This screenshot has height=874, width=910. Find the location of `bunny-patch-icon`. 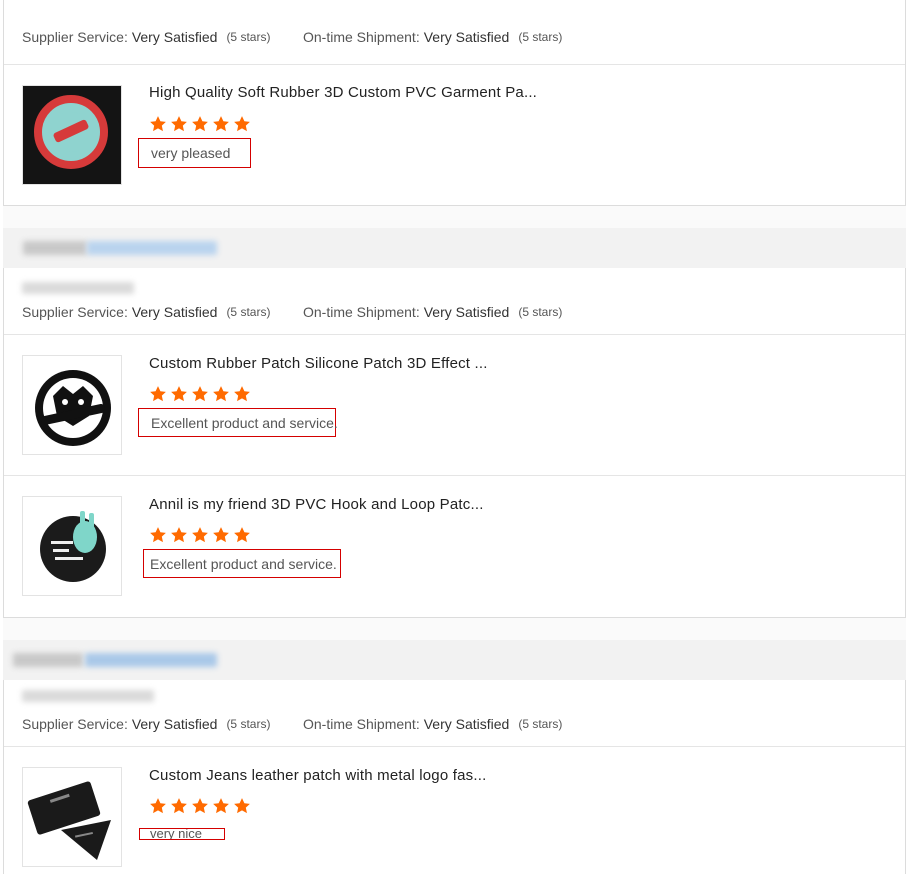

bunny-patch-icon is located at coordinates (73, 546).